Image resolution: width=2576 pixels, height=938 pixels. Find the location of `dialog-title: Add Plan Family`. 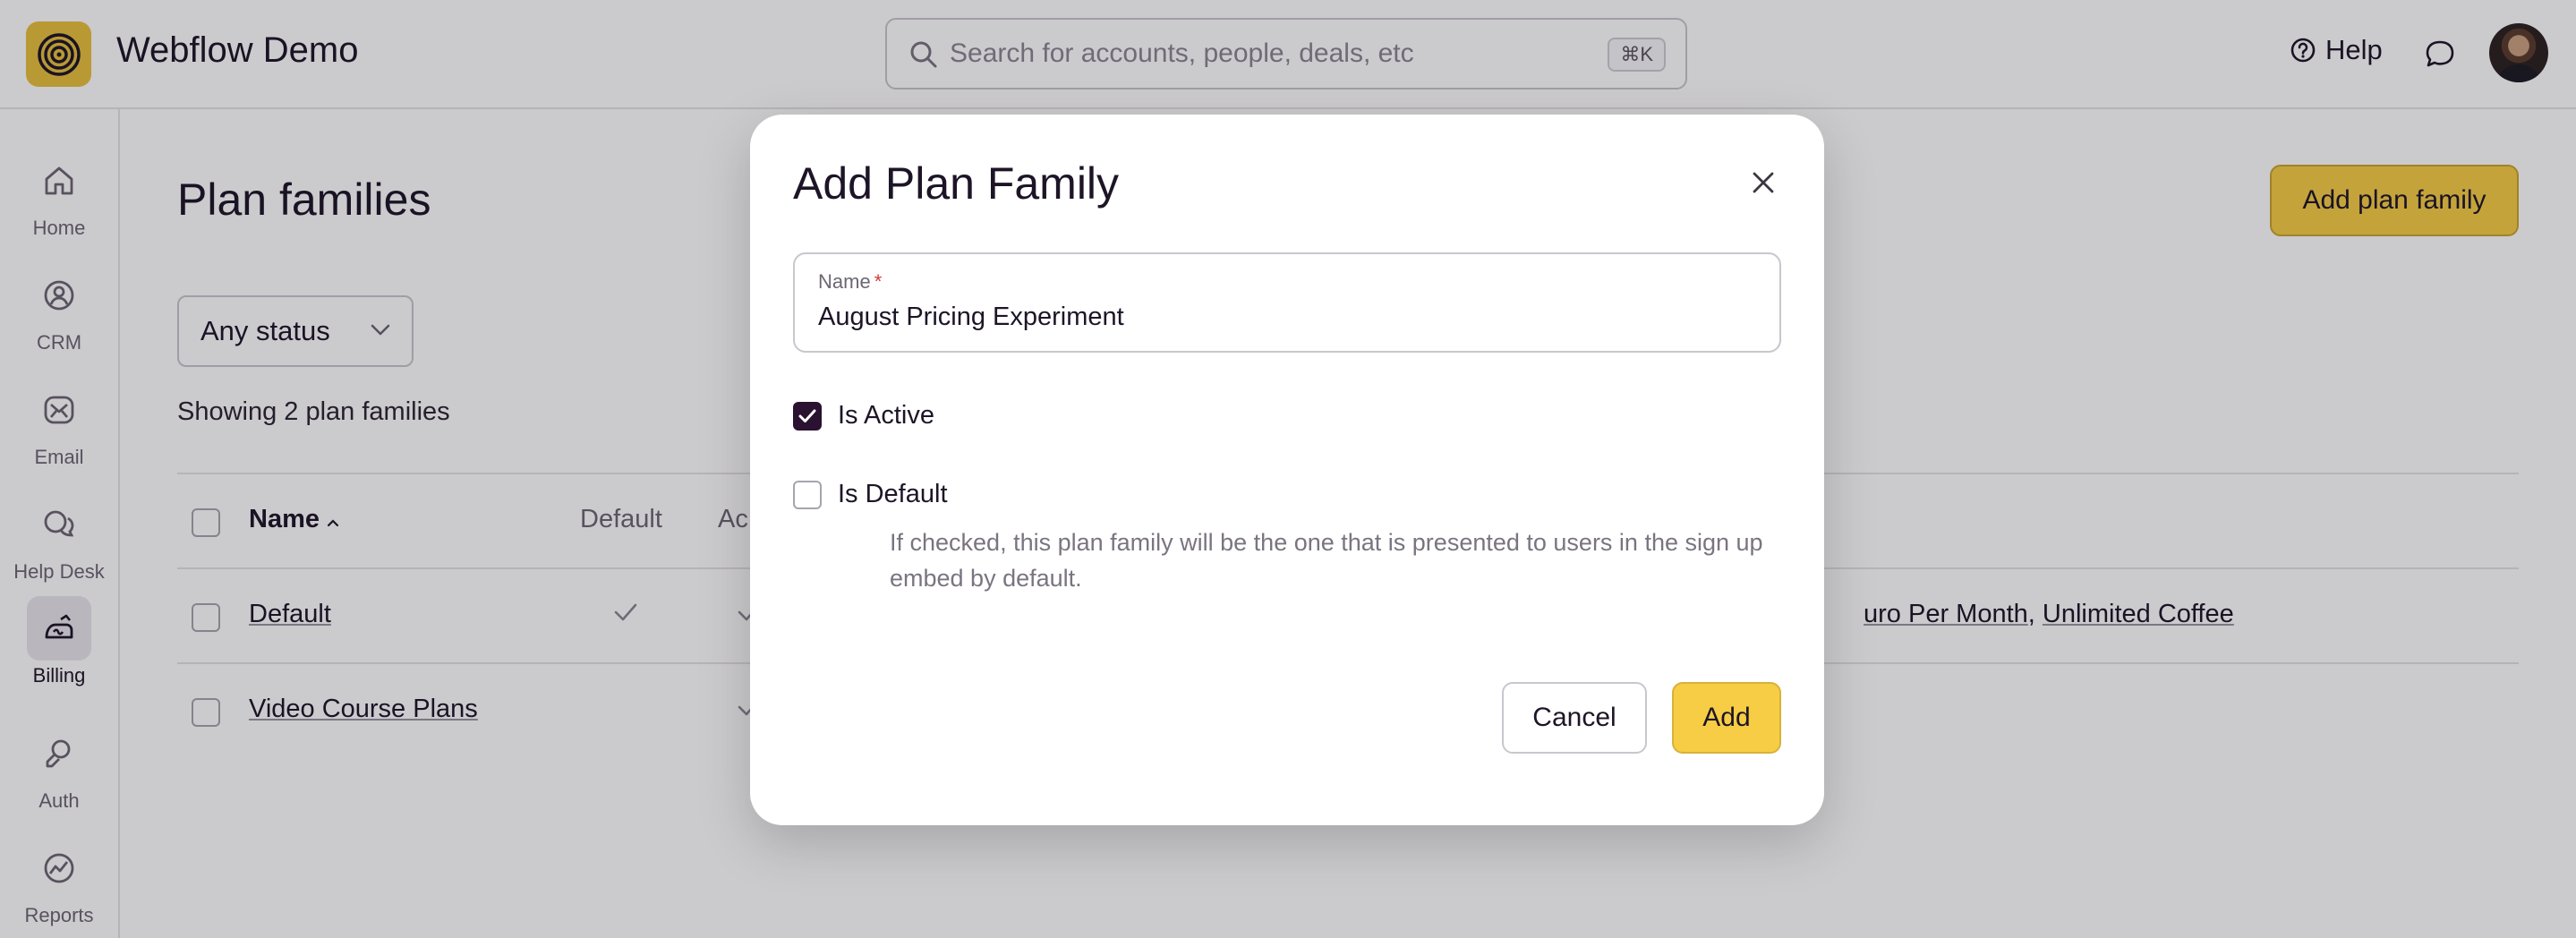

dialog-title: Add Plan Family is located at coordinates (956, 183).